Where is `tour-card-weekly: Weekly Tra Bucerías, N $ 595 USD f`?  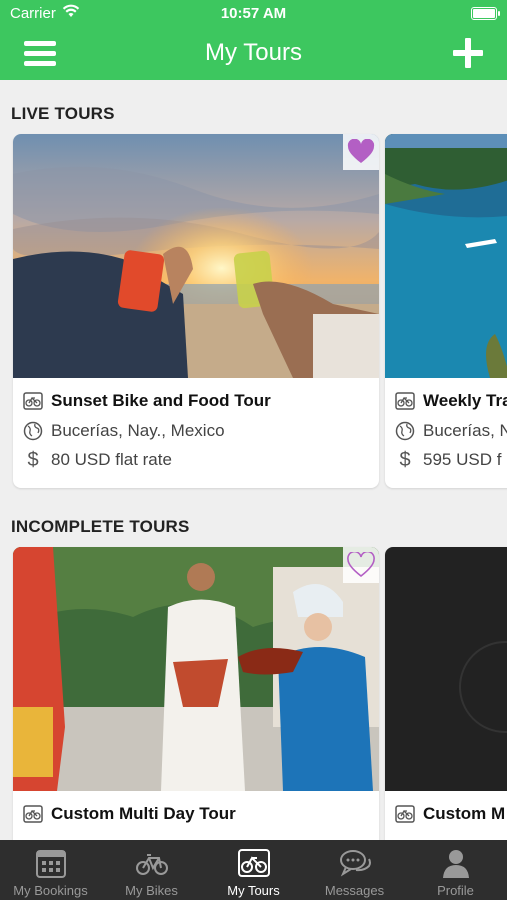
tour-card-weekly: Weekly Tra Bucerías, N $ 595 USD f is located at coordinates (446, 311).